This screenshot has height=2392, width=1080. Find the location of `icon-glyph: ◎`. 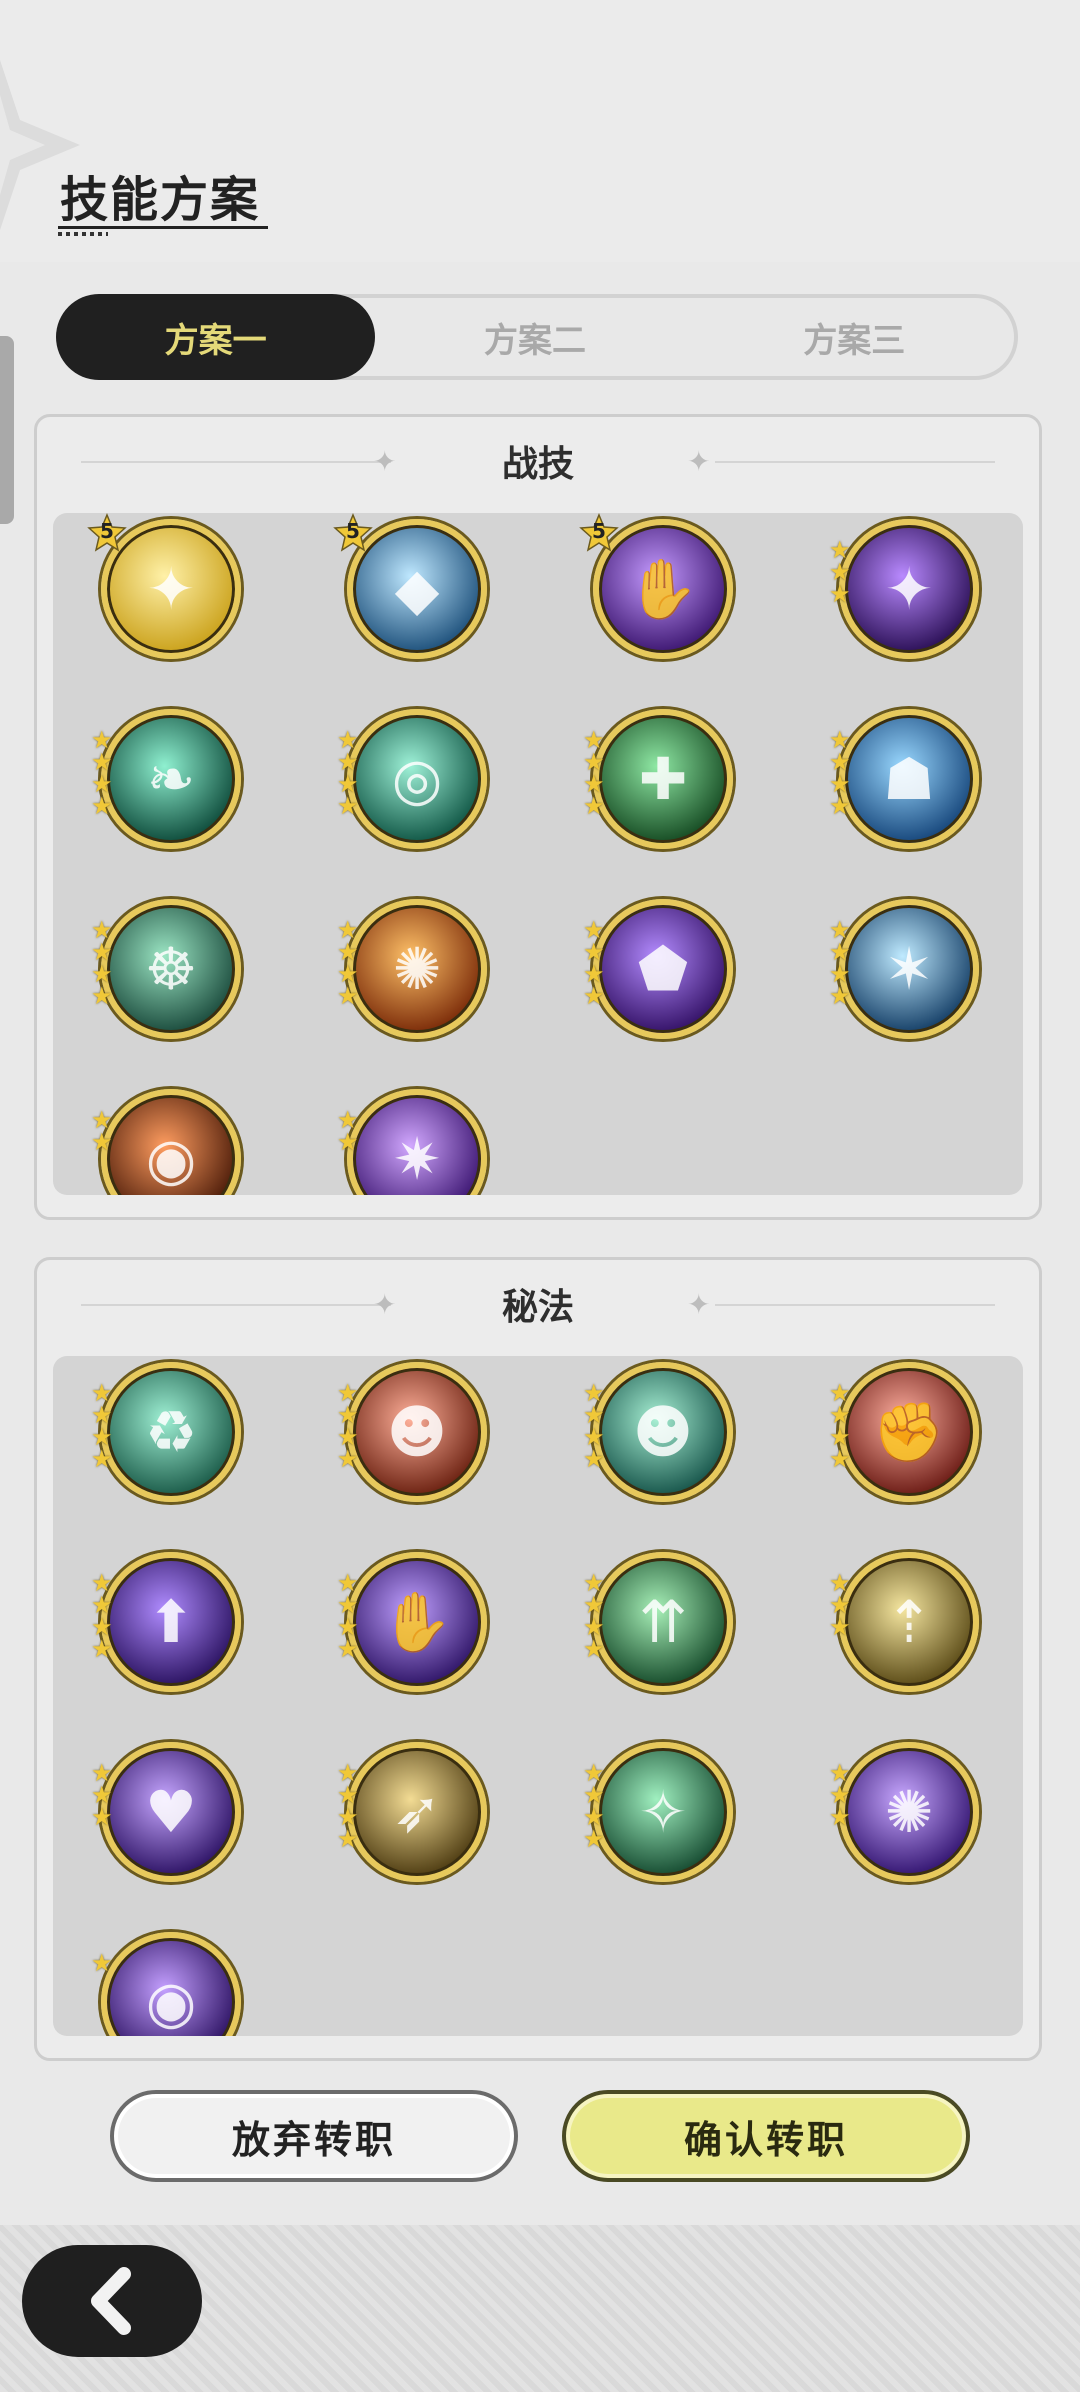

icon-glyph: ◎ is located at coordinates (417, 779).